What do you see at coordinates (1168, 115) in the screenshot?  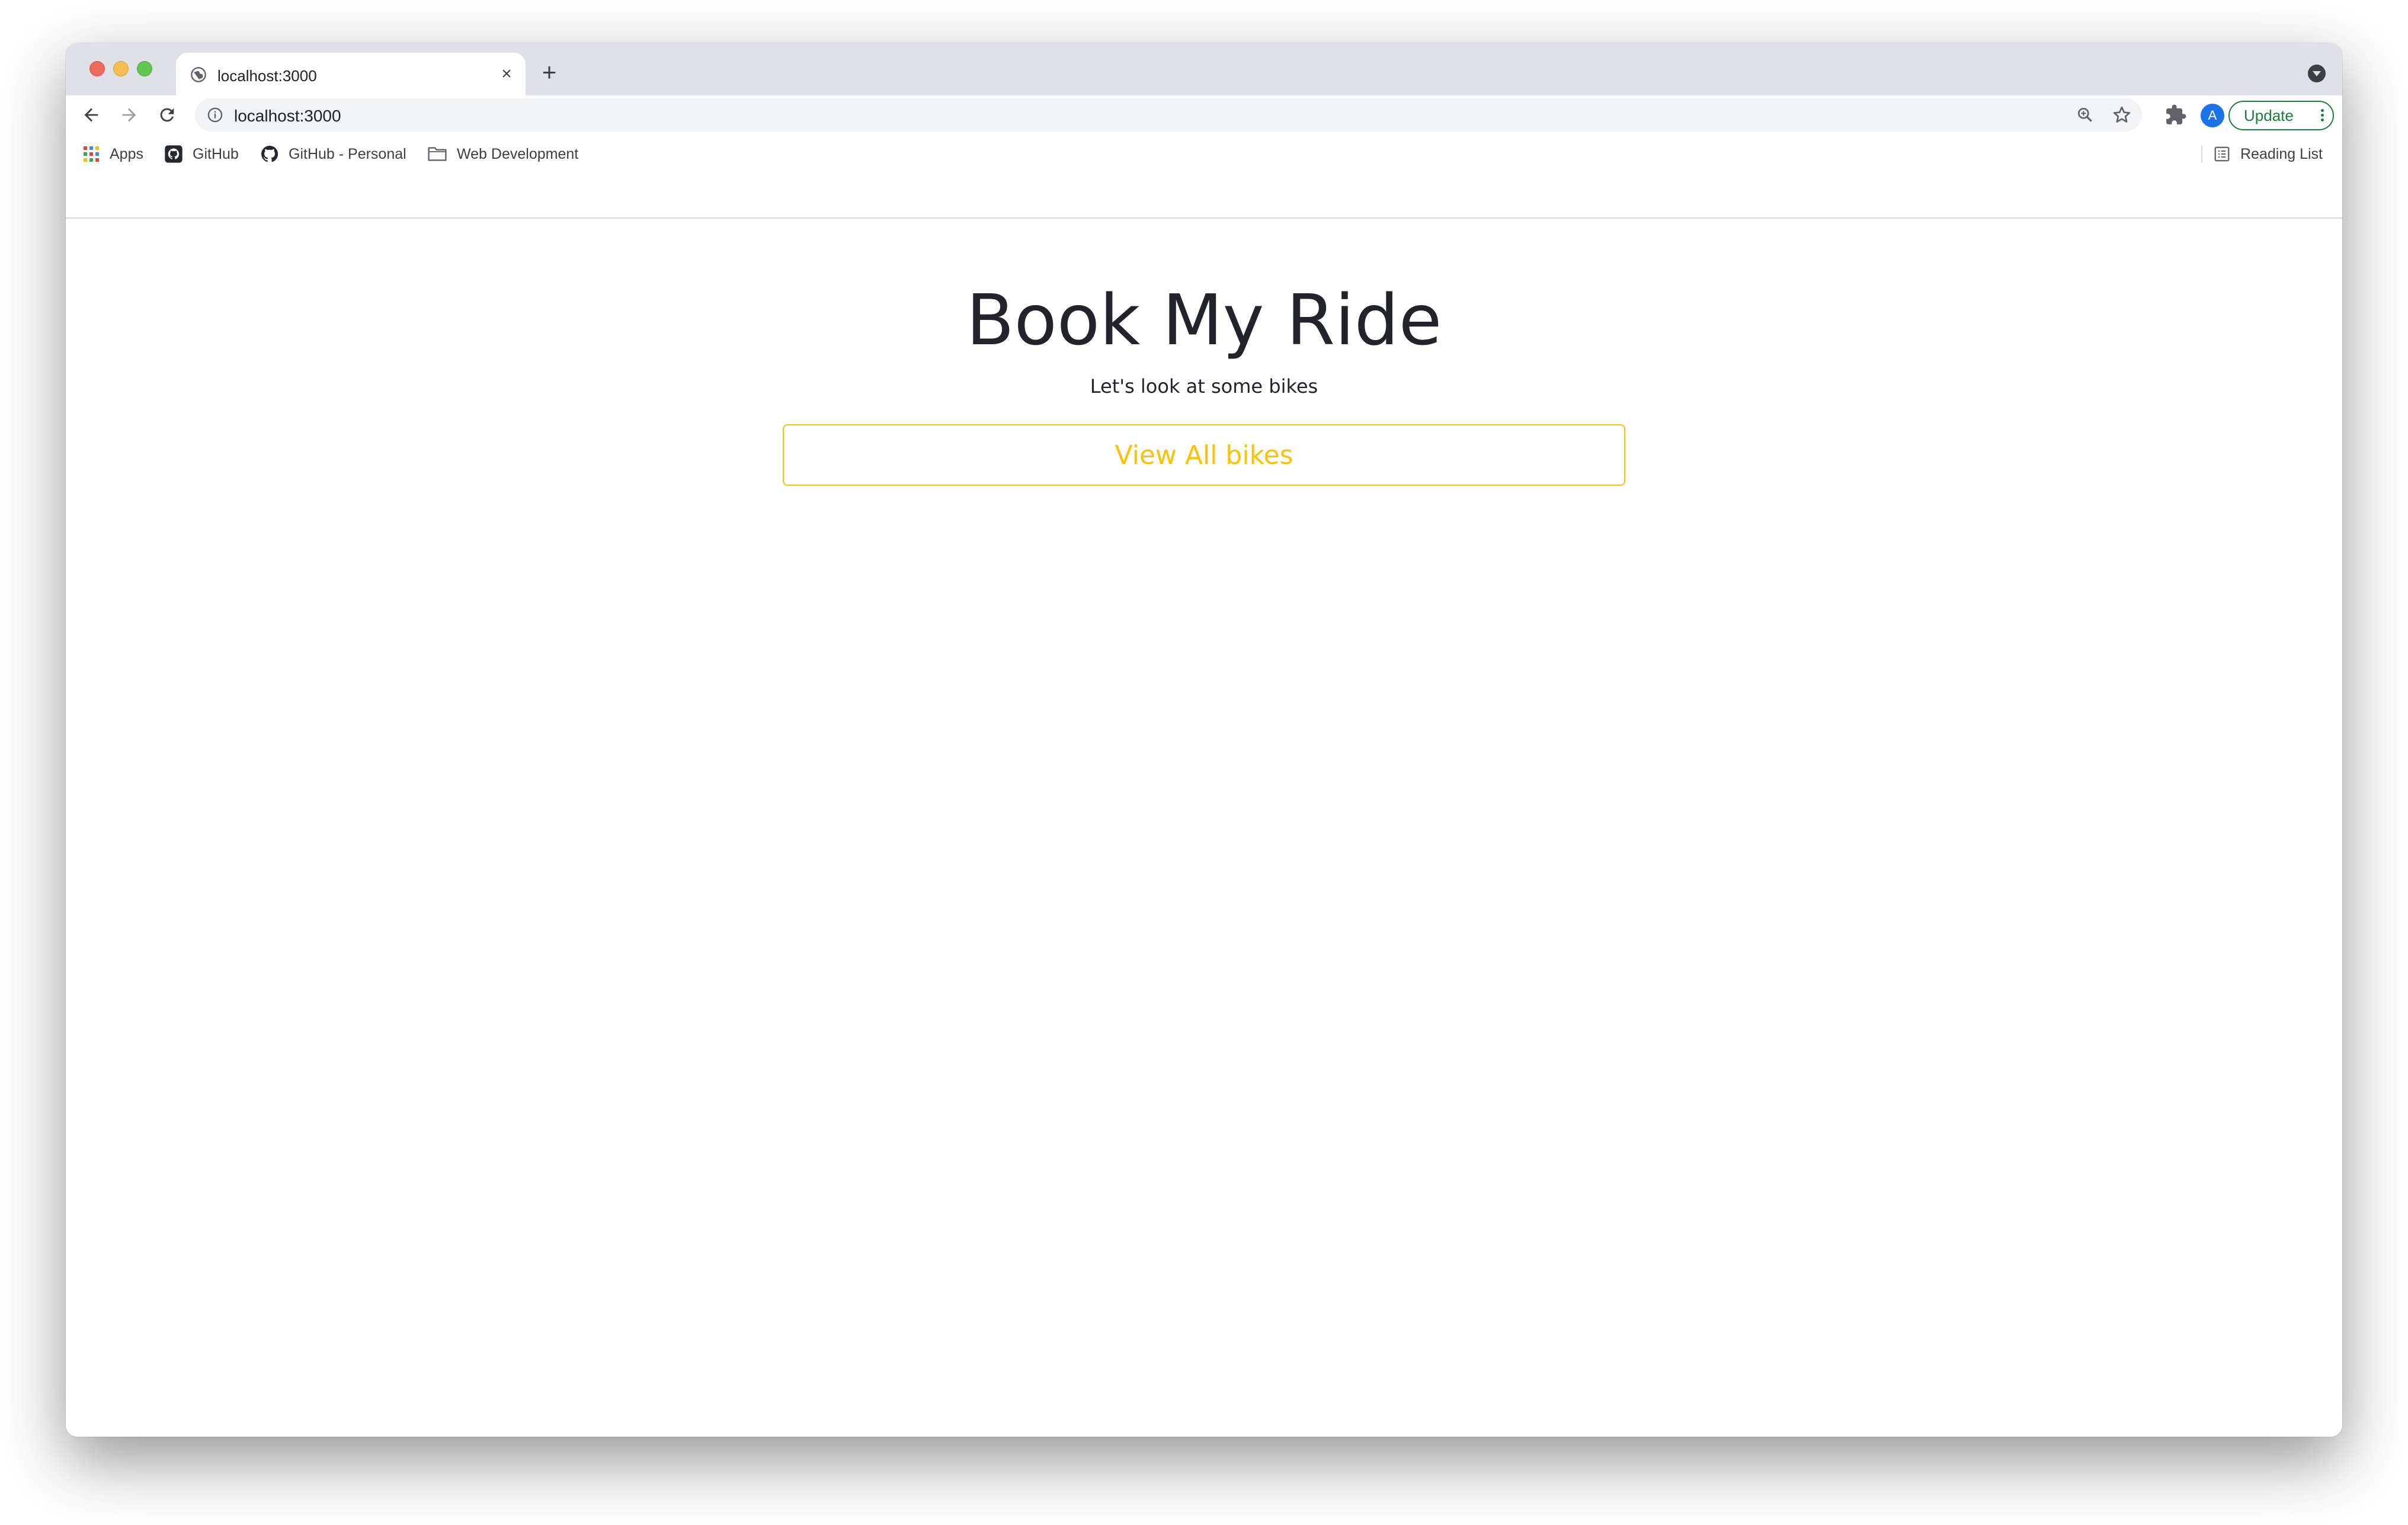 I see `address-bar: localhost:3000` at bounding box center [1168, 115].